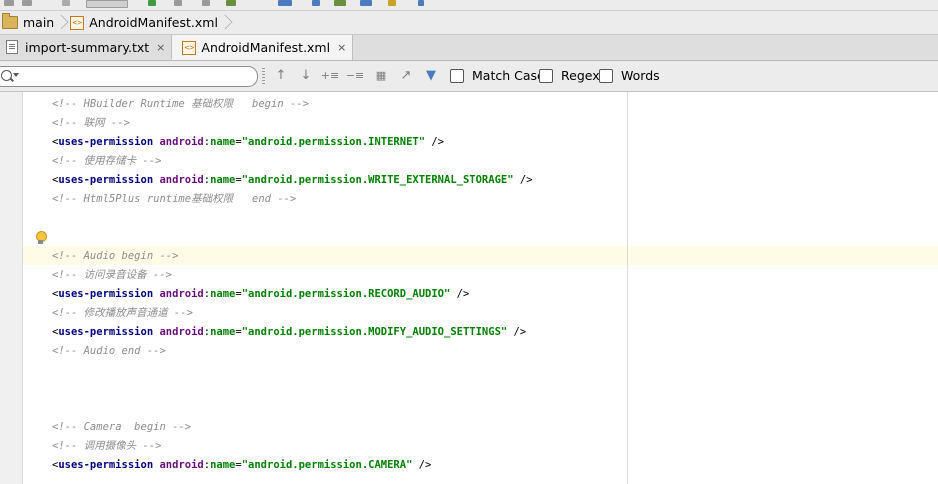  I want to click on breadcrumb-item-main: main, so click(34, 22).